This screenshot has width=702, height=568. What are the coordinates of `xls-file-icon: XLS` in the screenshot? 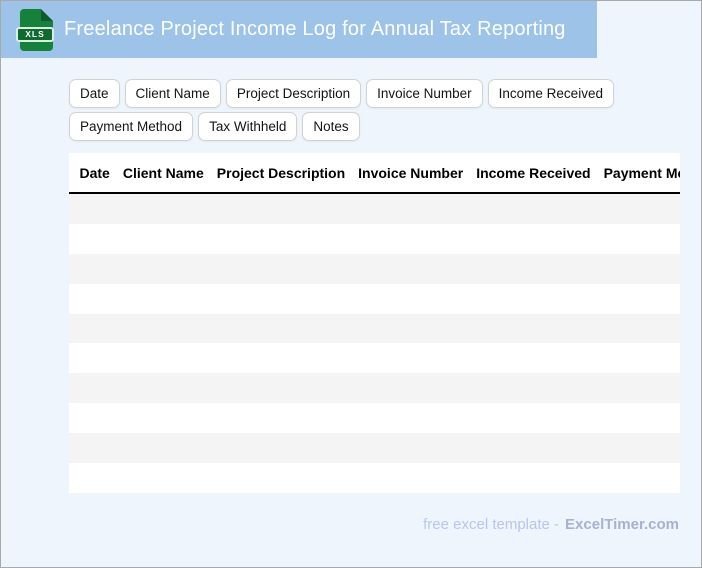 It's located at (35, 29).